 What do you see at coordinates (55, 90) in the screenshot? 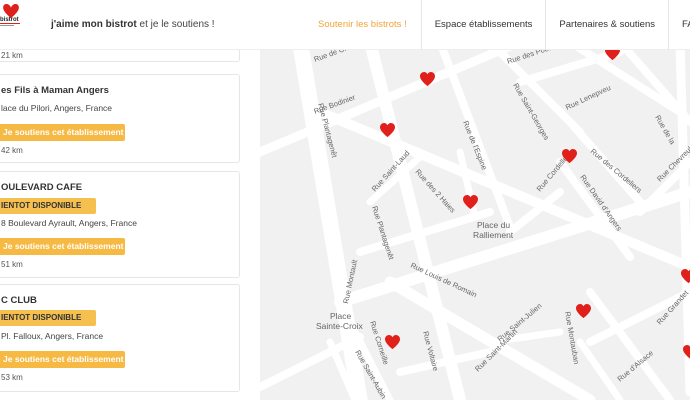
I see `establishment-name: es Fils à Maman Angers` at bounding box center [55, 90].